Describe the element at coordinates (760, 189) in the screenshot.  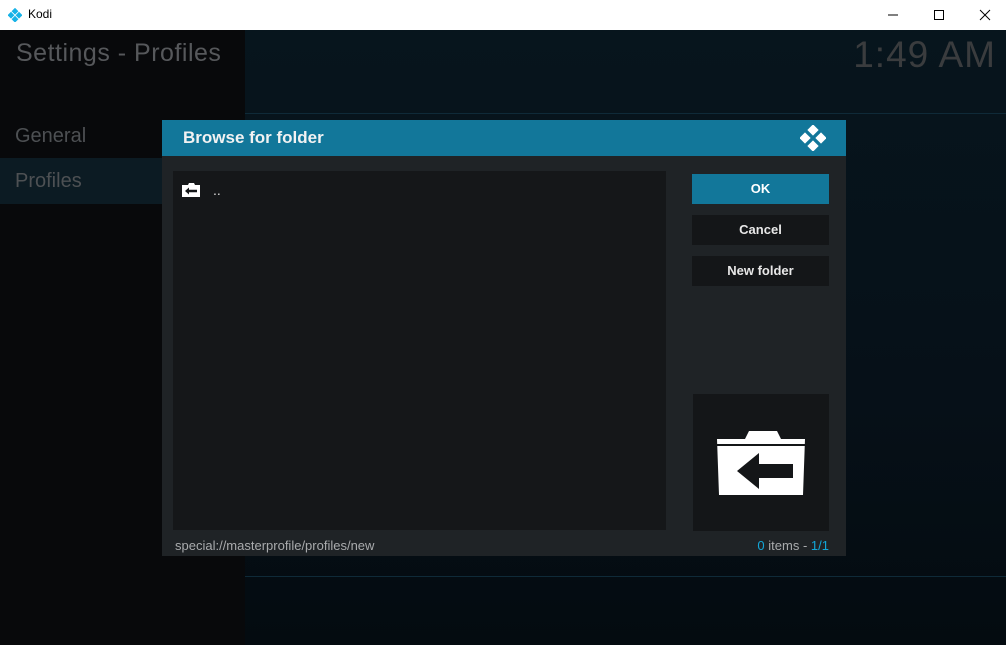
I see `ok-button: OK` at that location.